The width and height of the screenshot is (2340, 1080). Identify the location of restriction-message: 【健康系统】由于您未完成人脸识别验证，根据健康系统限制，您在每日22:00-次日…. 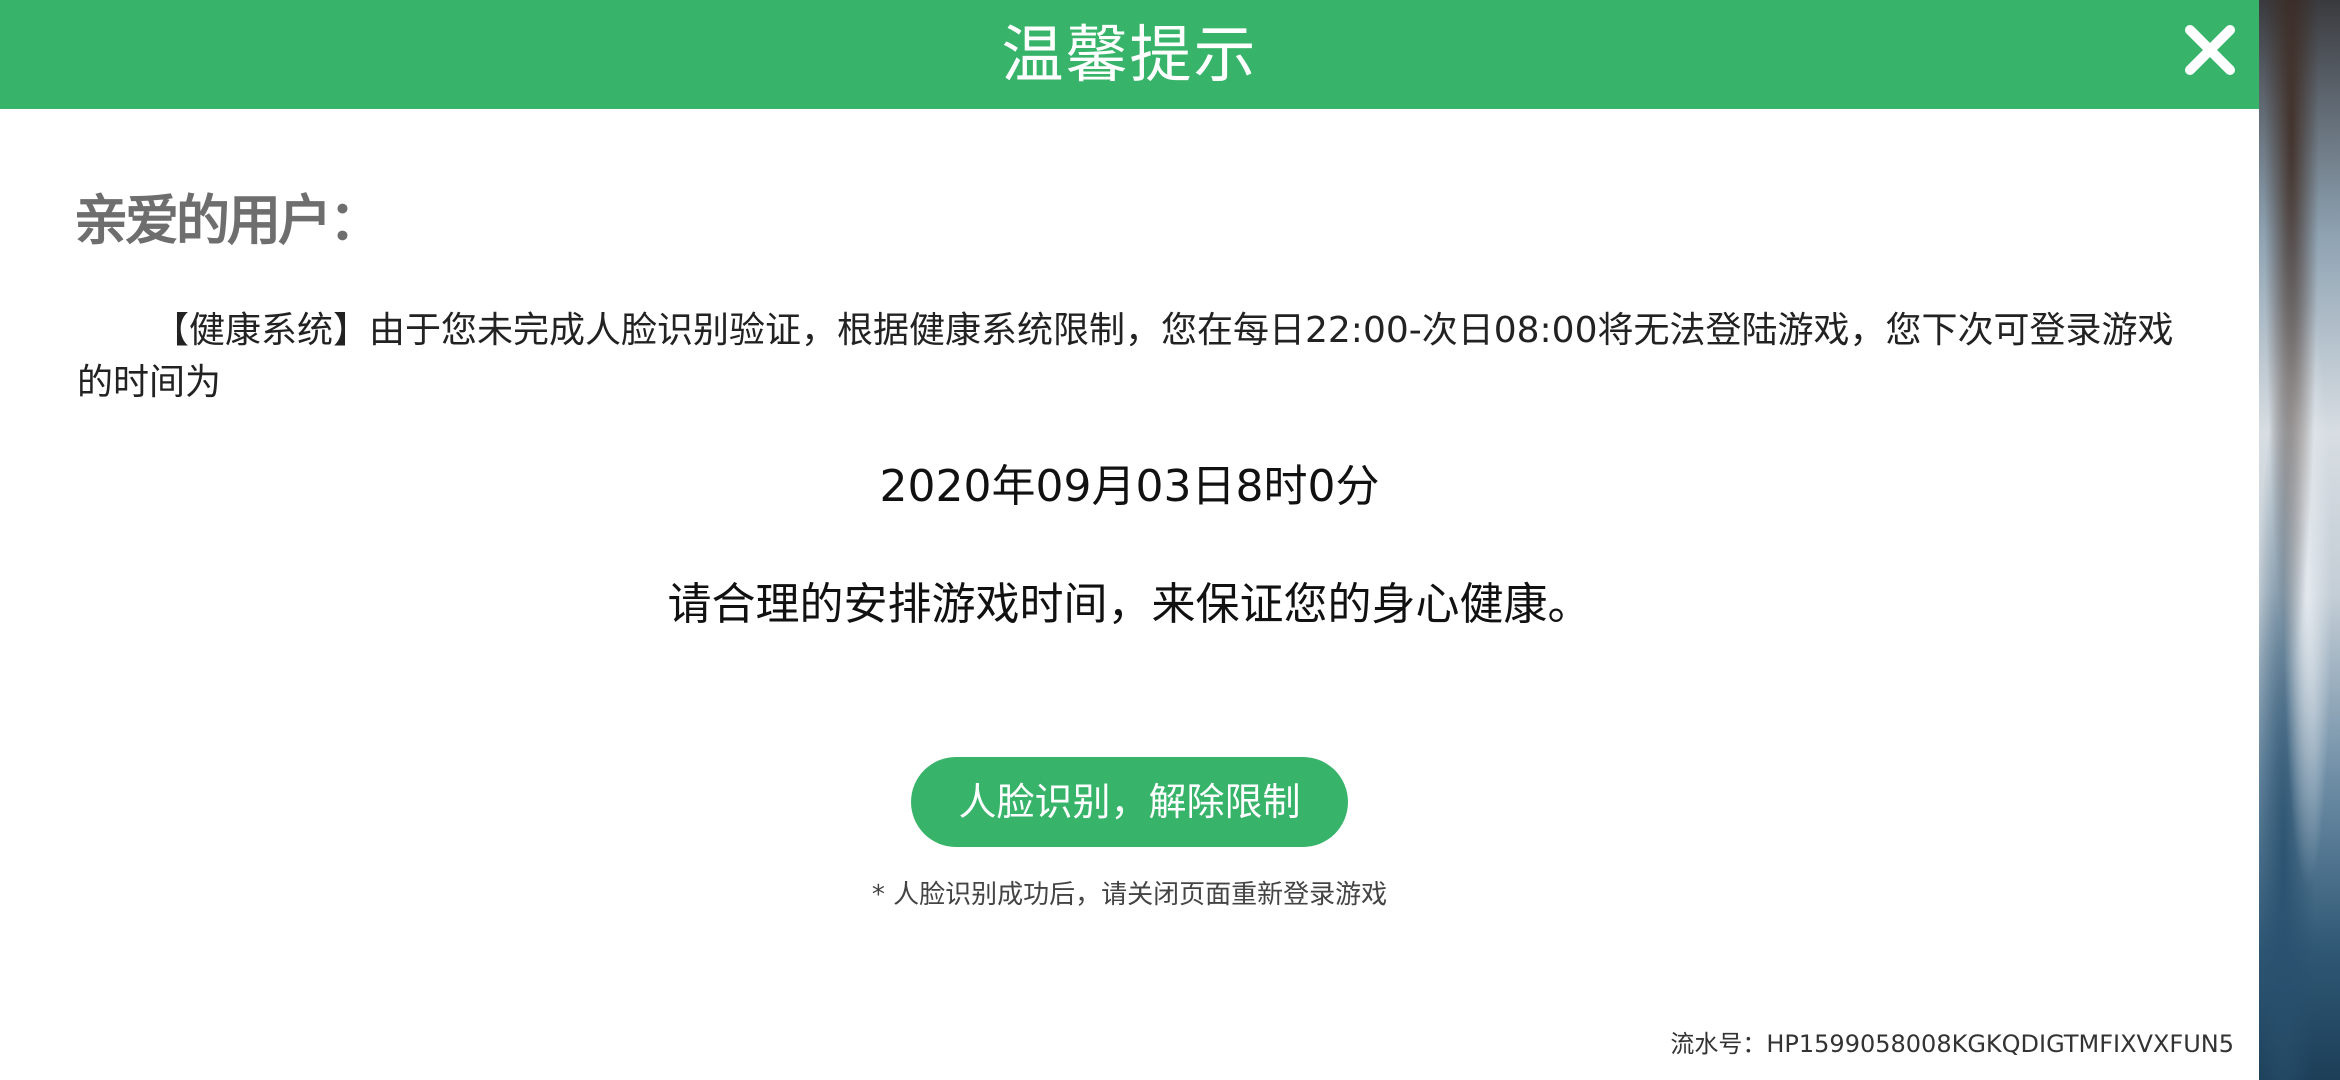
(1125, 356).